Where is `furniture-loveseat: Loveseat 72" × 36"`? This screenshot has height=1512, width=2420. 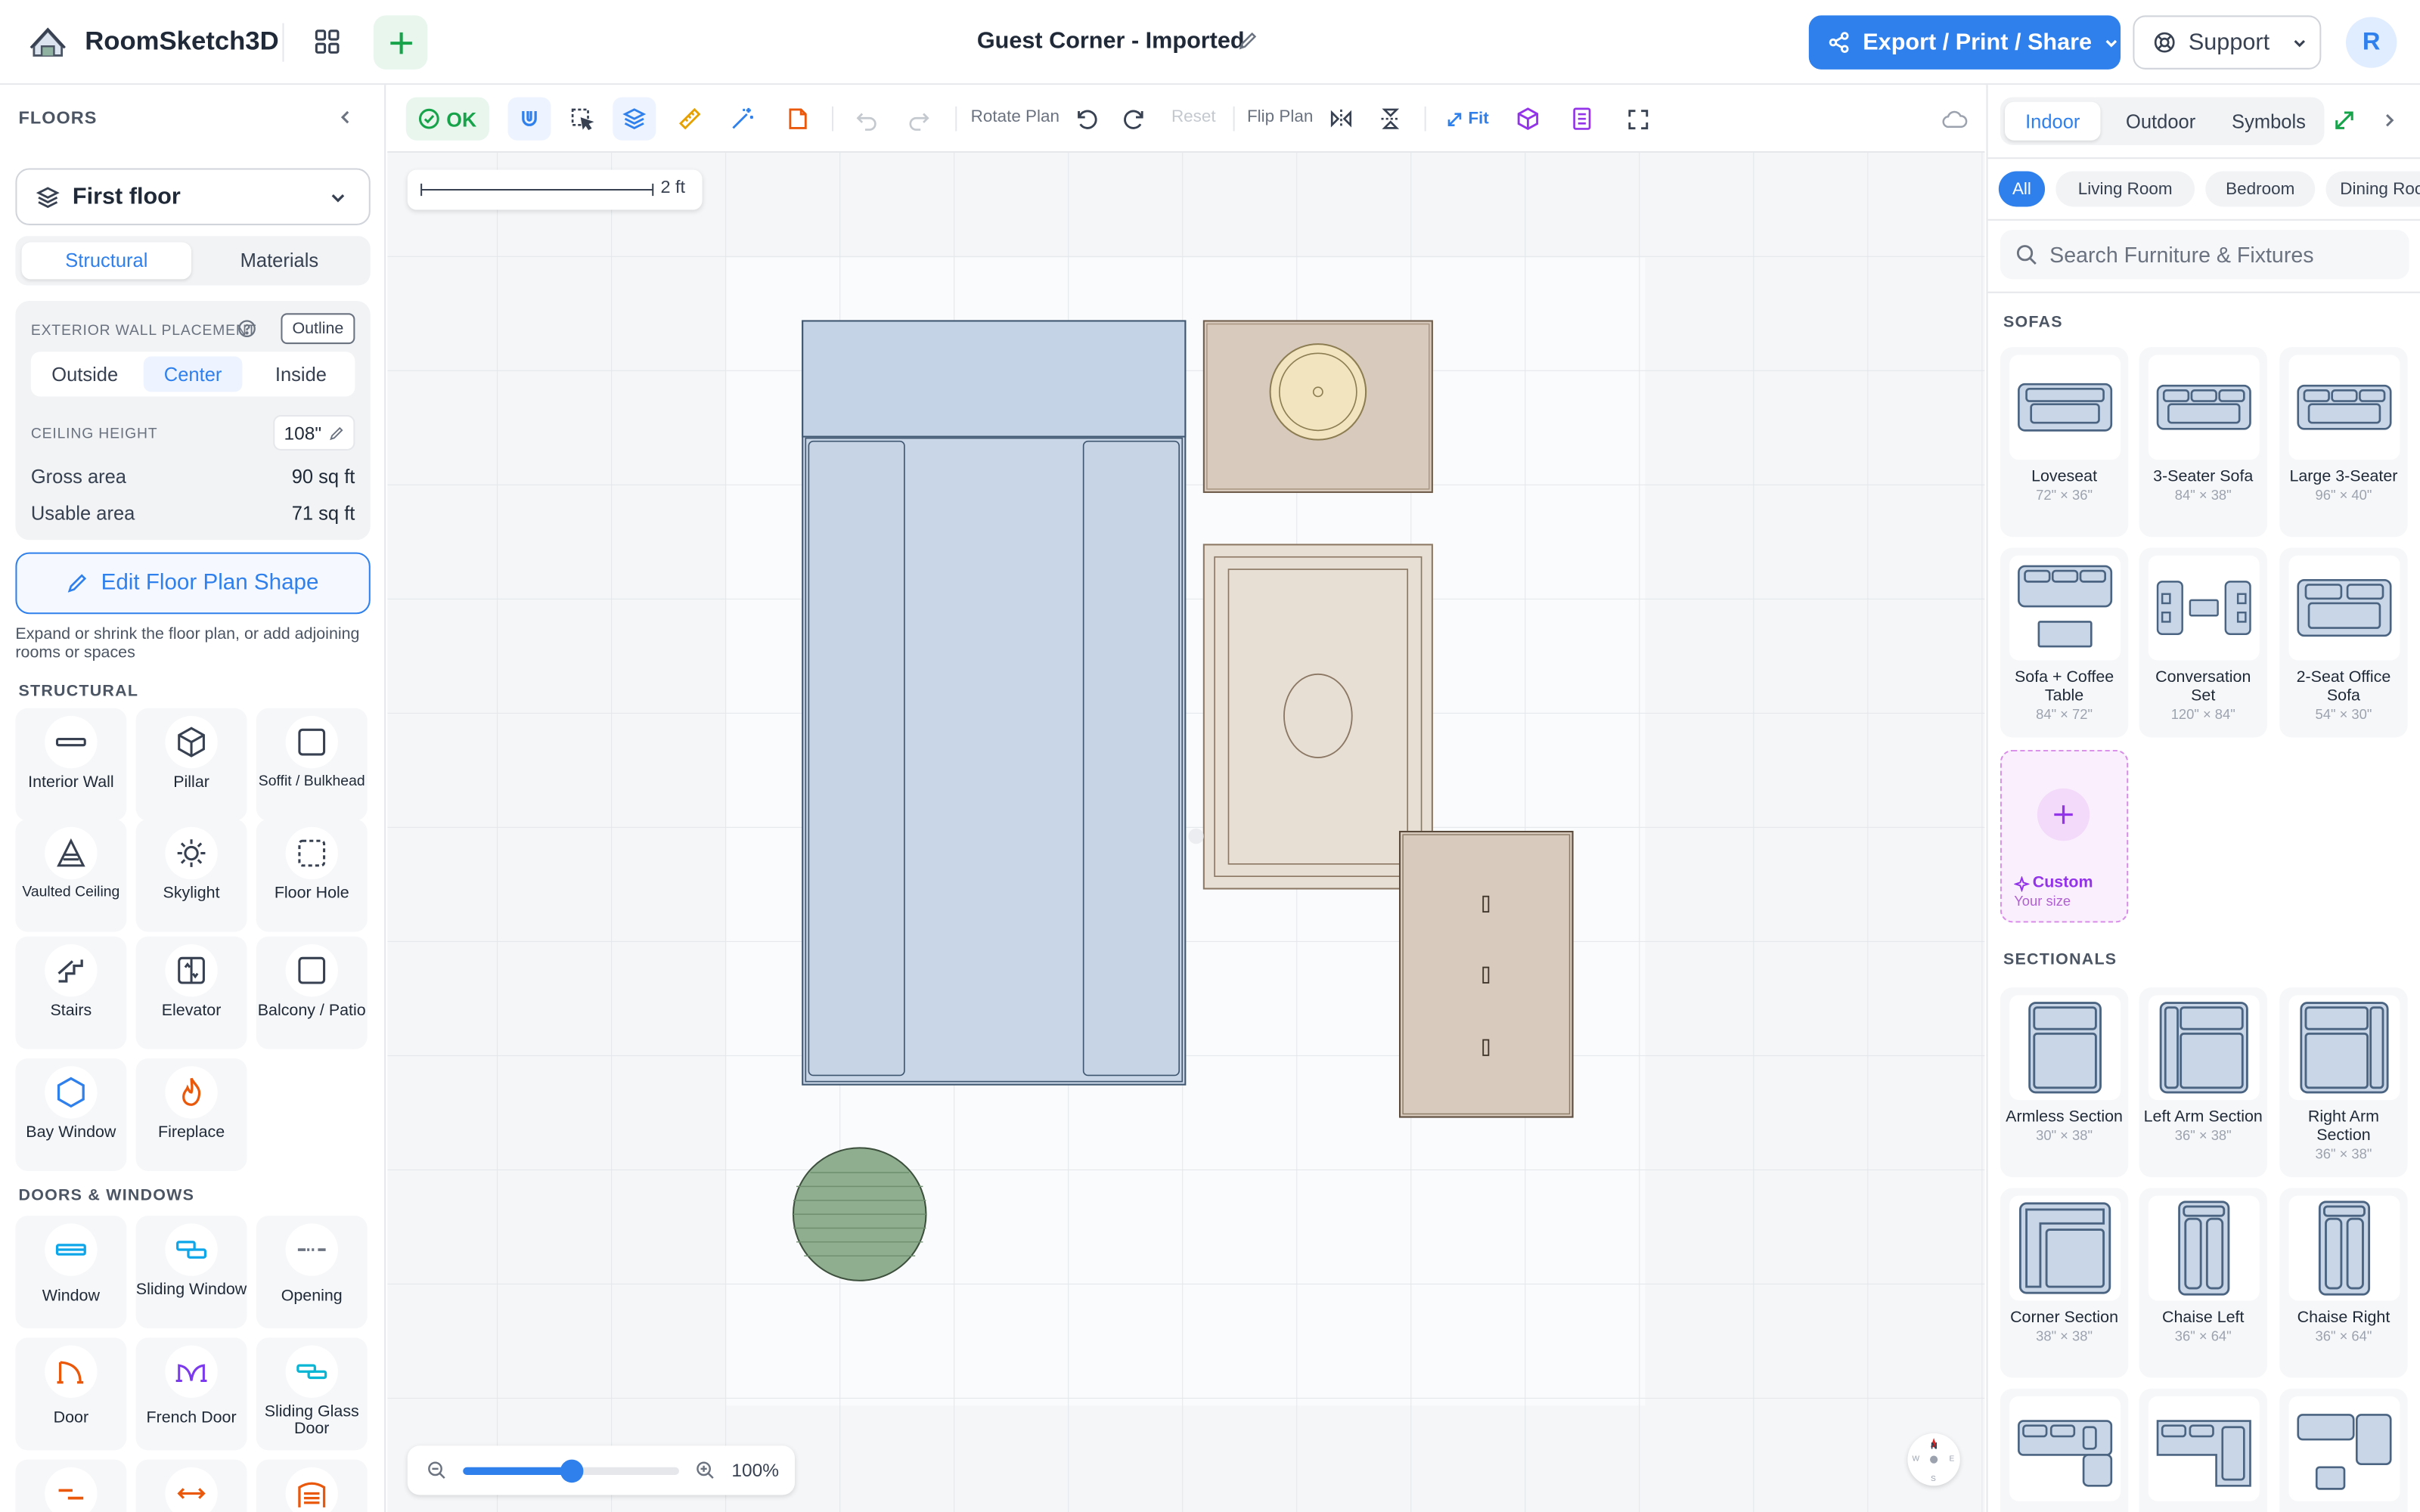 furniture-loveseat: Loveseat 72" × 36" is located at coordinates (2064, 443).